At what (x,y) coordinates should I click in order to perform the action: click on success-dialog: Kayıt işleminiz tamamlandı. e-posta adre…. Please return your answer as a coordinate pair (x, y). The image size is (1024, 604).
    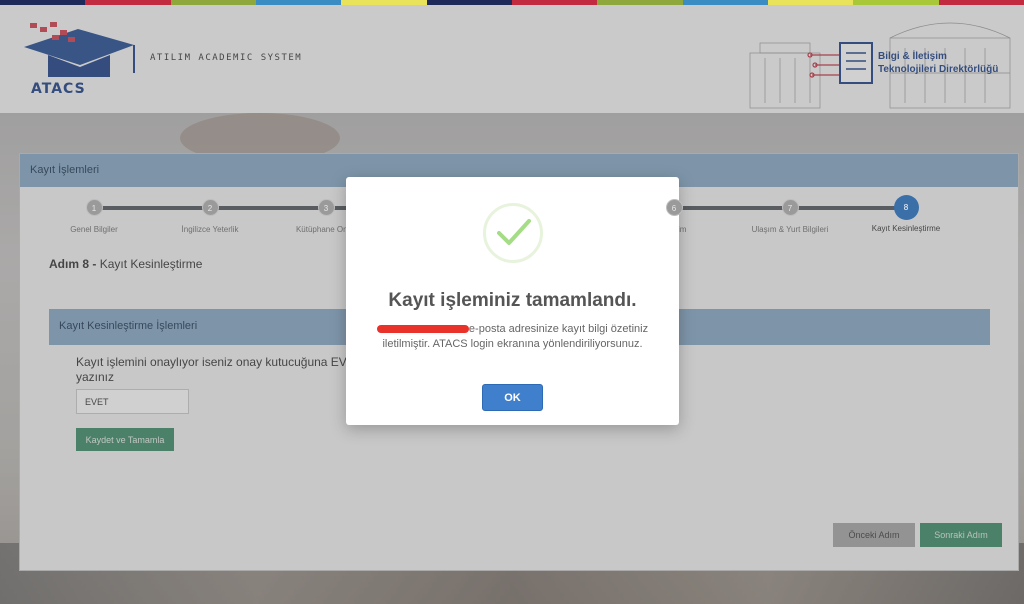
    Looking at the image, I should click on (512, 301).